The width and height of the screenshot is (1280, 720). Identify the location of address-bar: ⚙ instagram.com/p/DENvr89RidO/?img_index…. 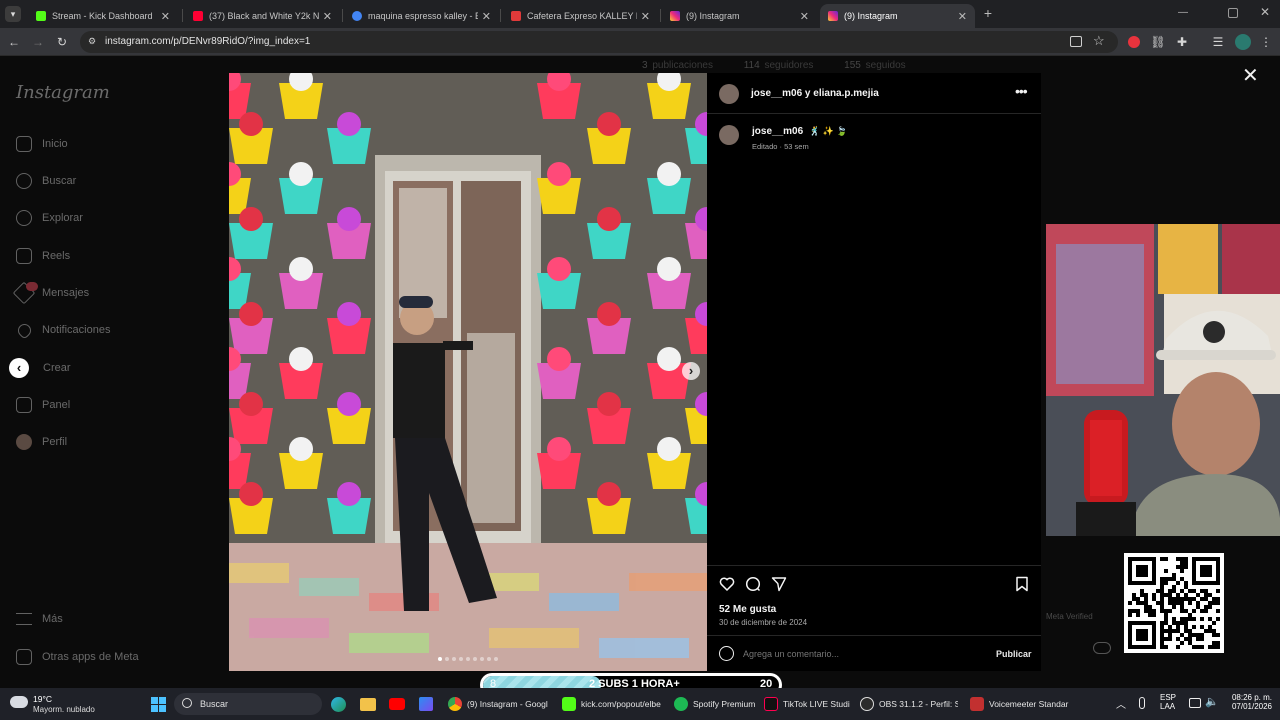
(599, 42).